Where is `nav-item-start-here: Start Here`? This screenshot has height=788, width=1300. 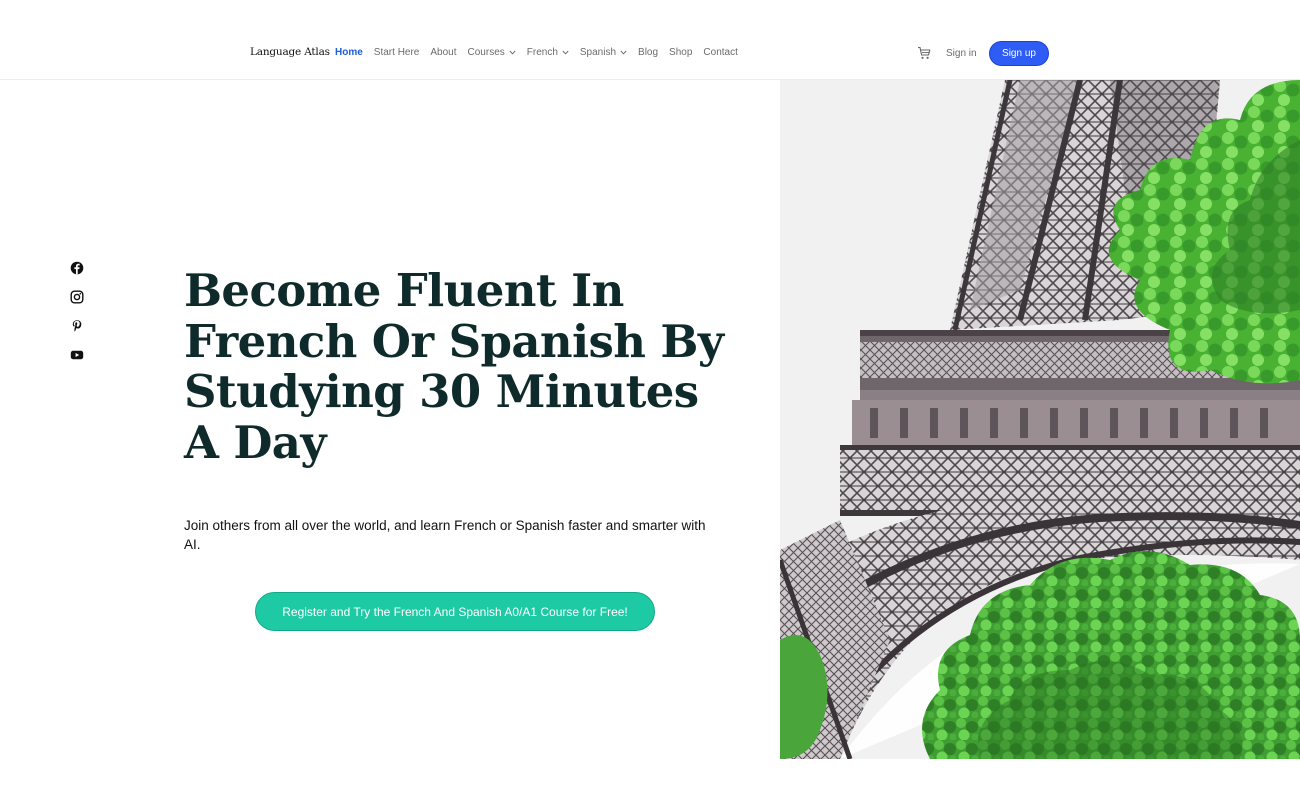
nav-item-start-here: Start Here is located at coordinates (397, 52).